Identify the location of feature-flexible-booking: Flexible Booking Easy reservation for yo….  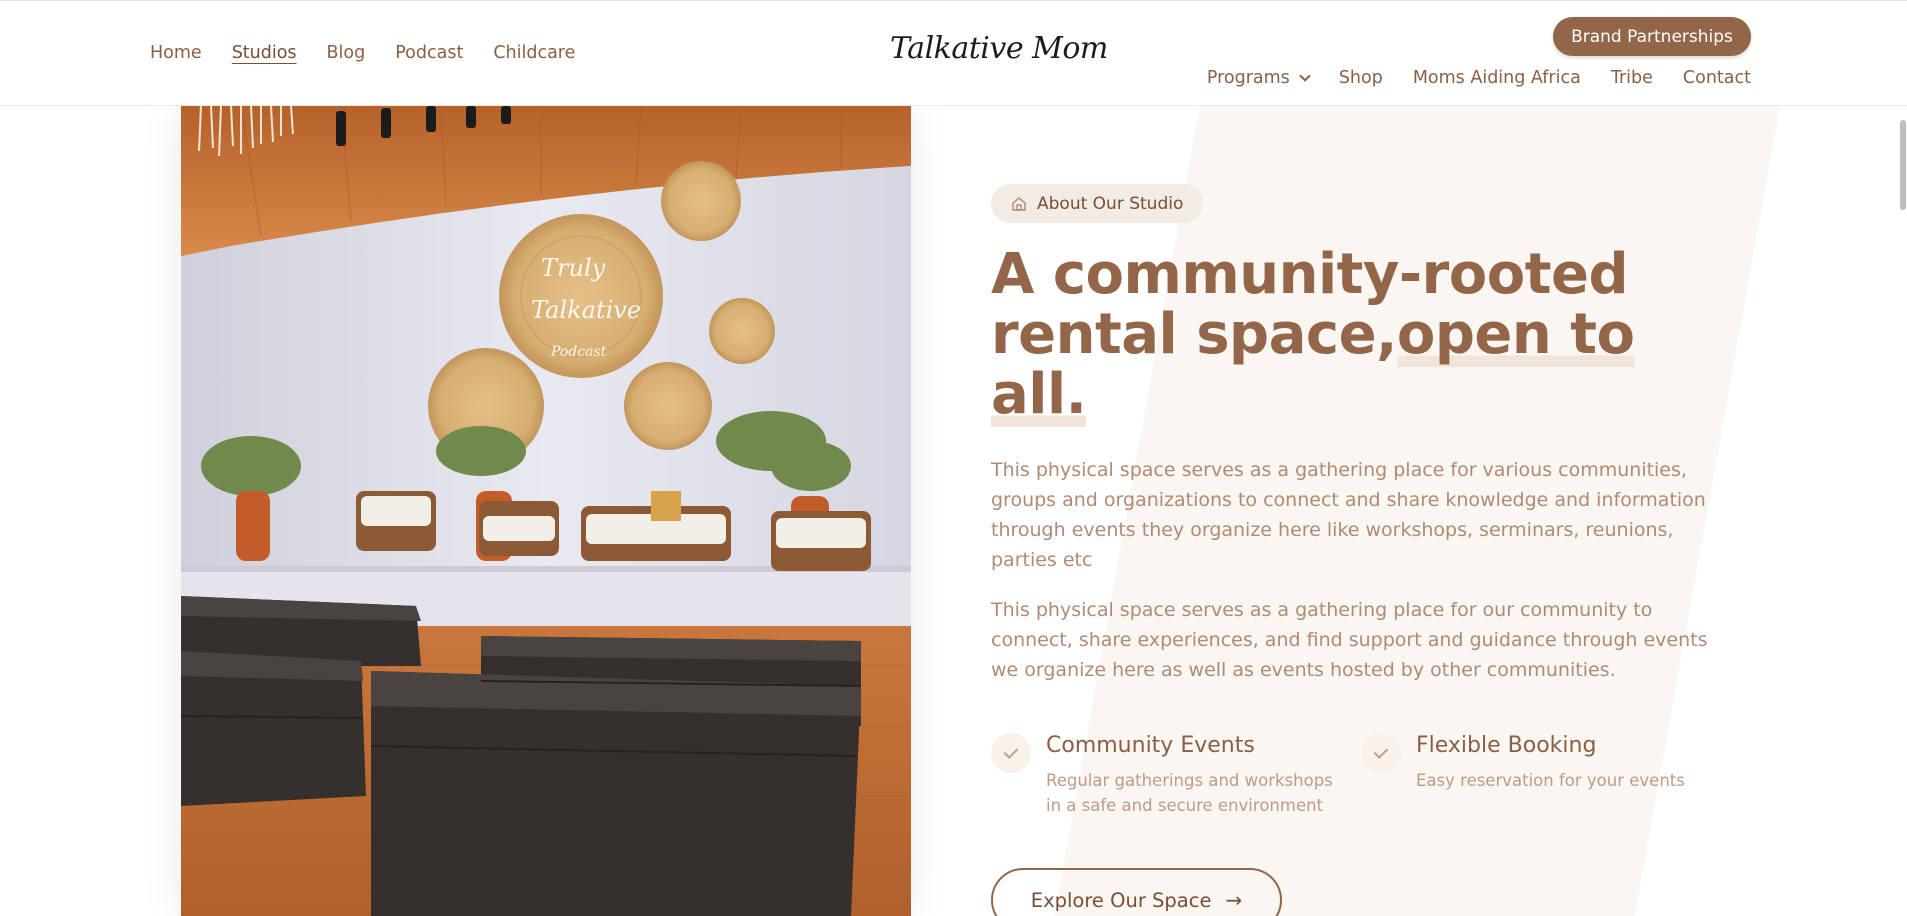
(1546, 775).